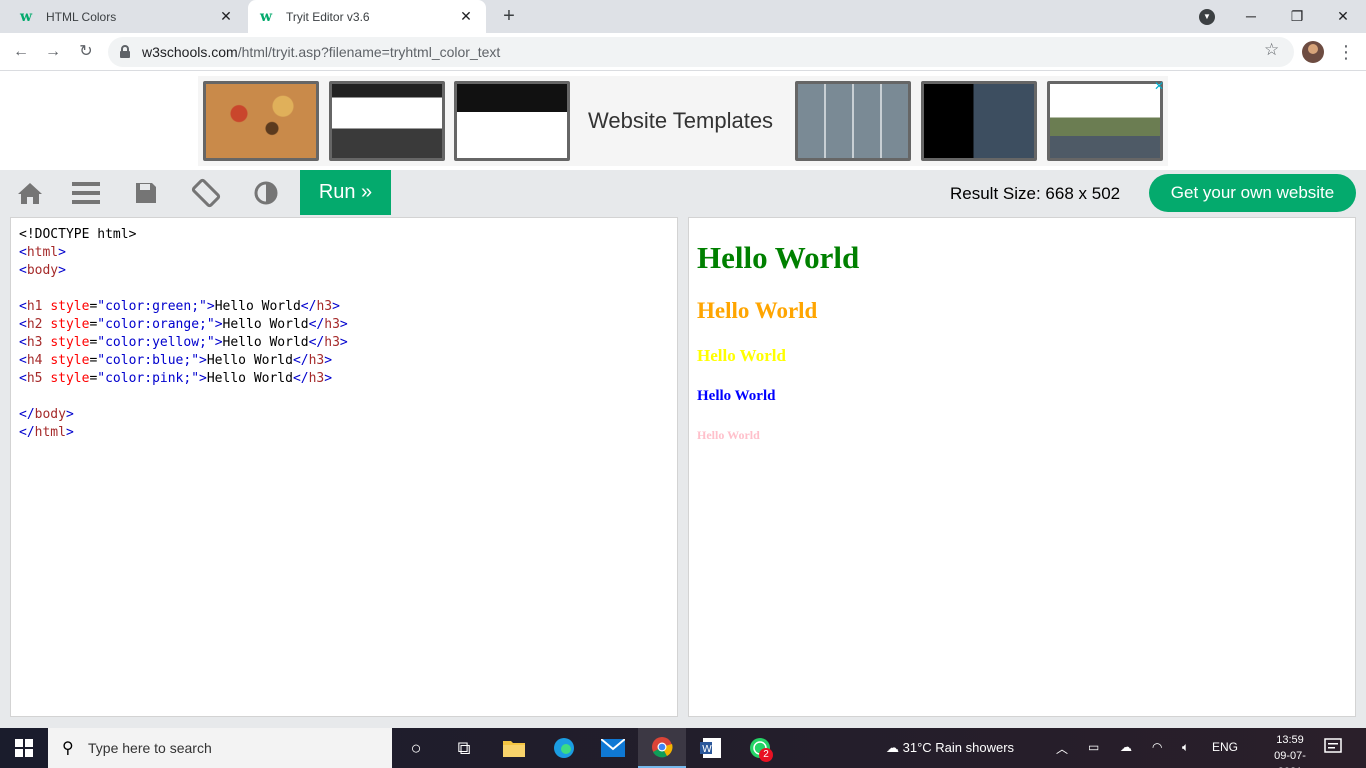 This screenshot has height=768, width=1366. What do you see at coordinates (183, 361) in the screenshot?
I see `code-line: <h4 style="color:blue;">Hello World</h3>` at bounding box center [183, 361].